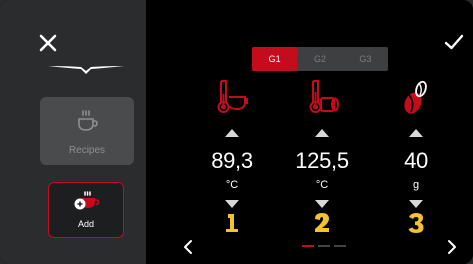  Describe the element at coordinates (324, 96) in the screenshot. I see `steam-temperature-icon` at that location.